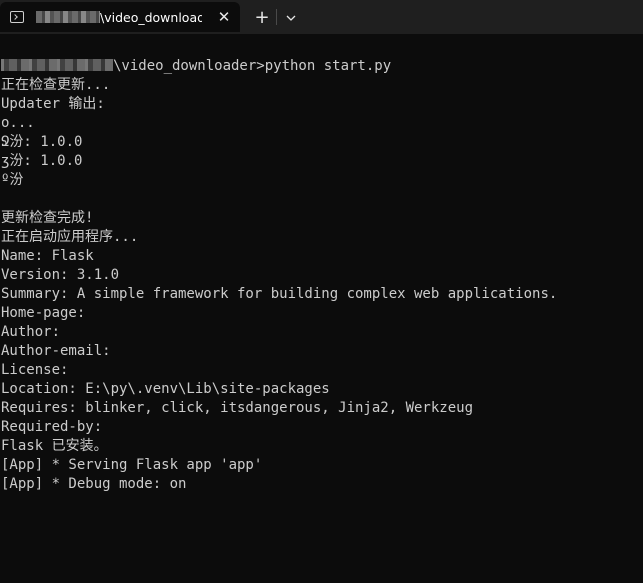  I want to click on redacted-tab-path, so click(68, 17).